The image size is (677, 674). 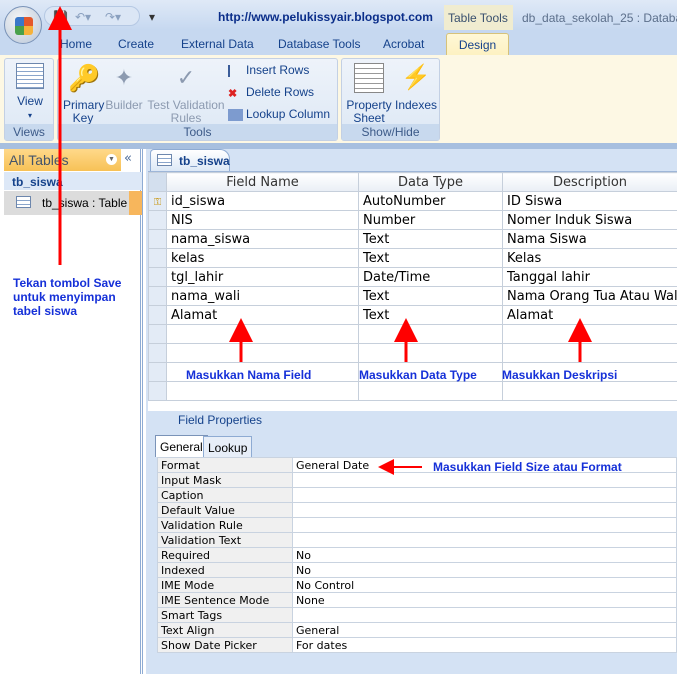 What do you see at coordinates (416, 77) in the screenshot?
I see `indexes-lightning-icon: ⚡` at bounding box center [416, 77].